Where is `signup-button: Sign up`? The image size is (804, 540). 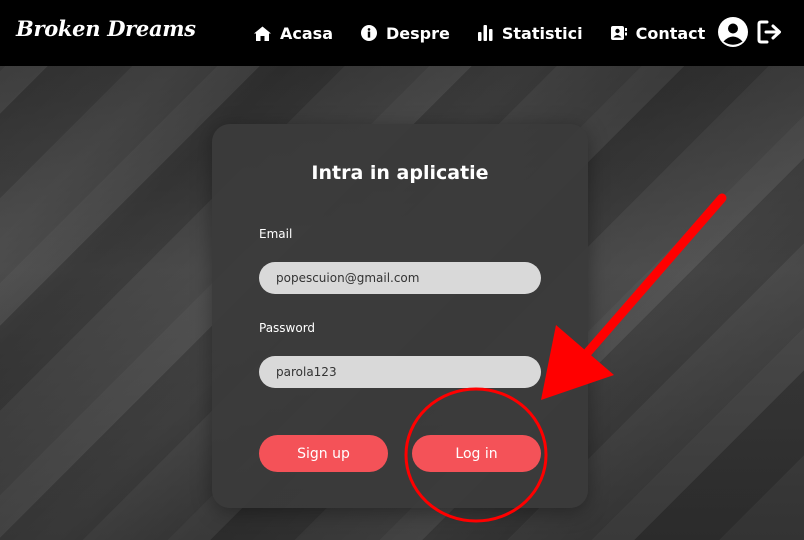 signup-button: Sign up is located at coordinates (323, 453).